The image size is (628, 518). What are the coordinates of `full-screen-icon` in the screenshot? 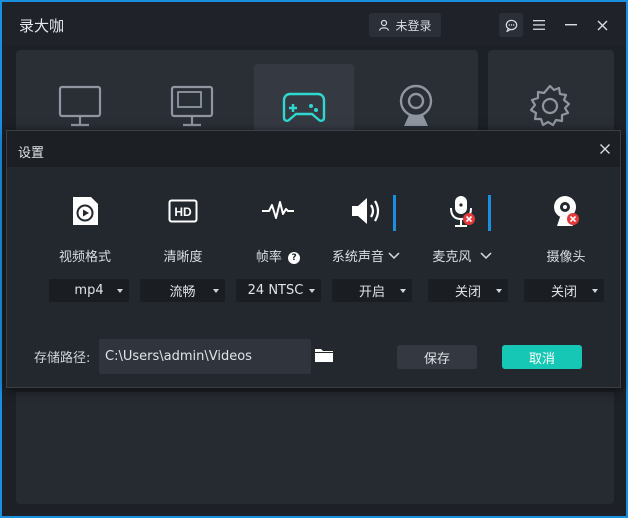 It's located at (80, 106).